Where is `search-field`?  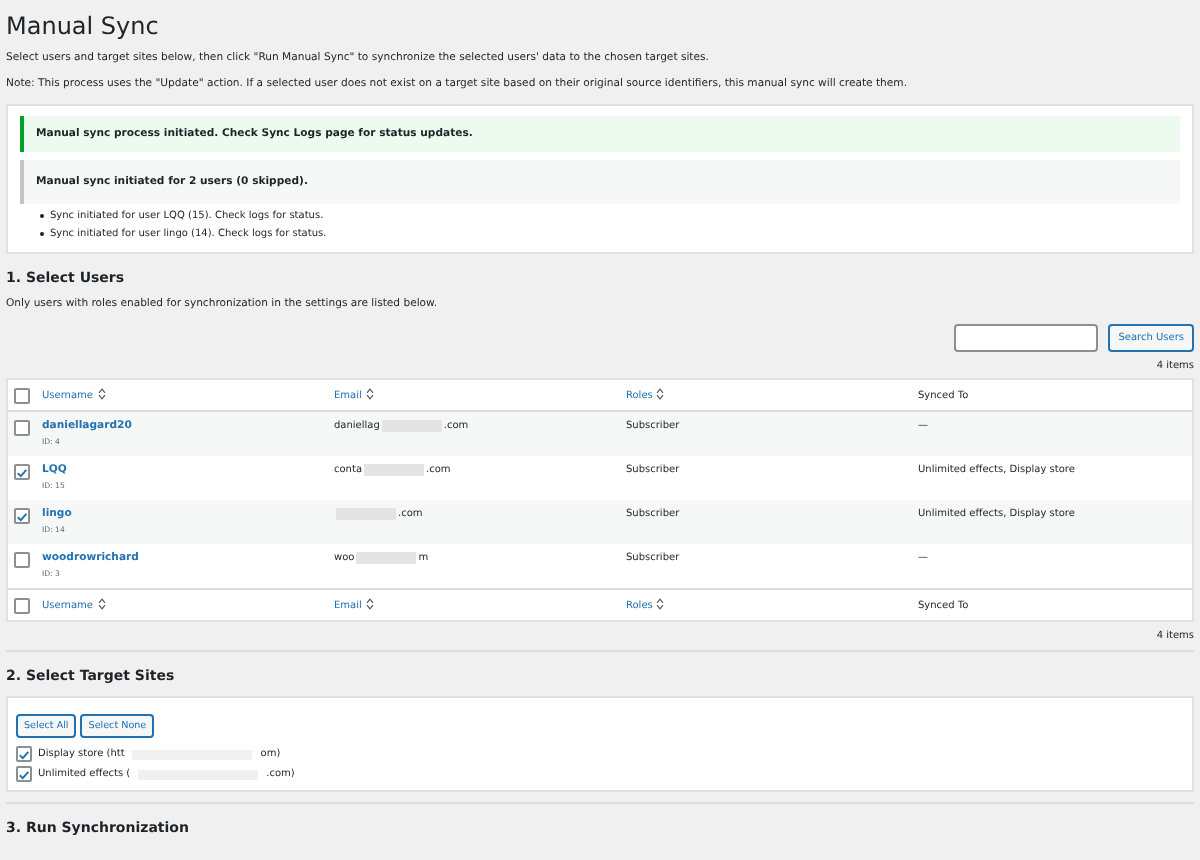
search-field is located at coordinates (1026, 338).